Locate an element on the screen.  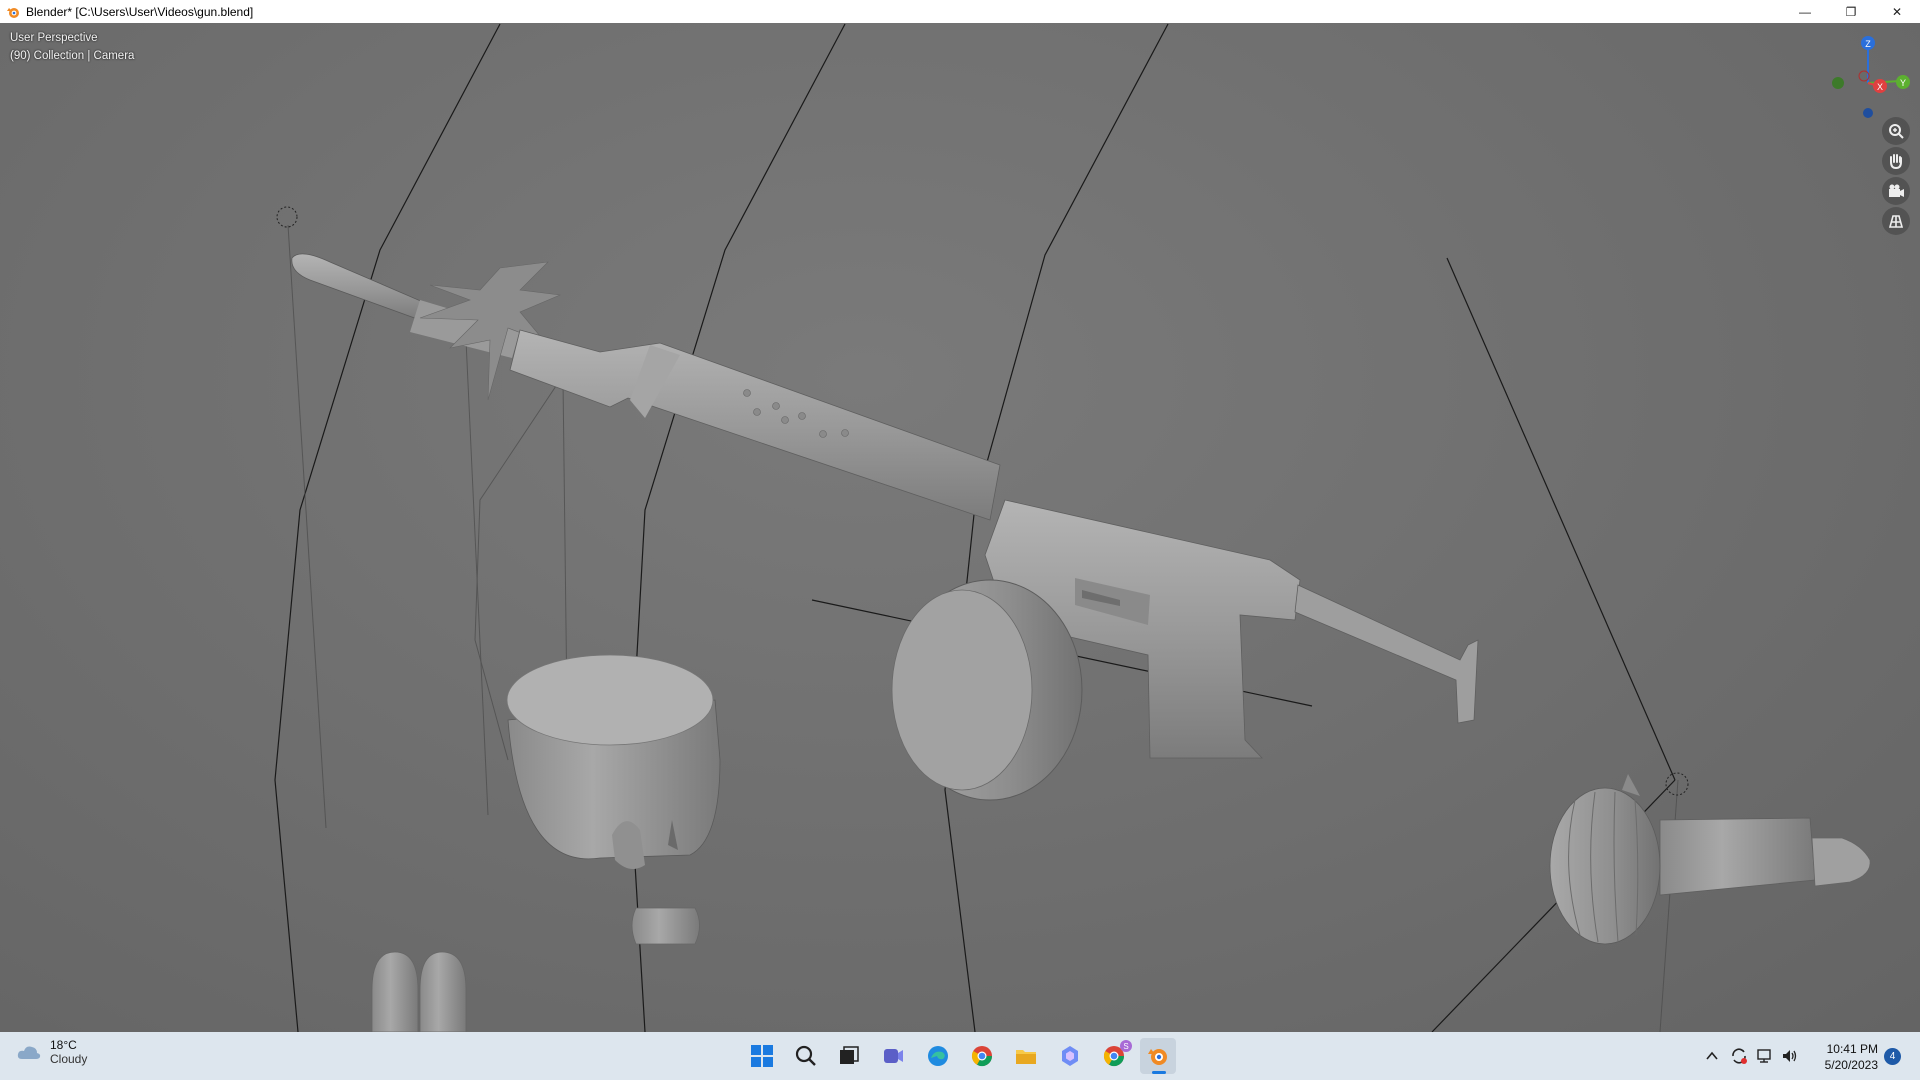
restore-icon: ❐ is located at coordinates (1851, 11).